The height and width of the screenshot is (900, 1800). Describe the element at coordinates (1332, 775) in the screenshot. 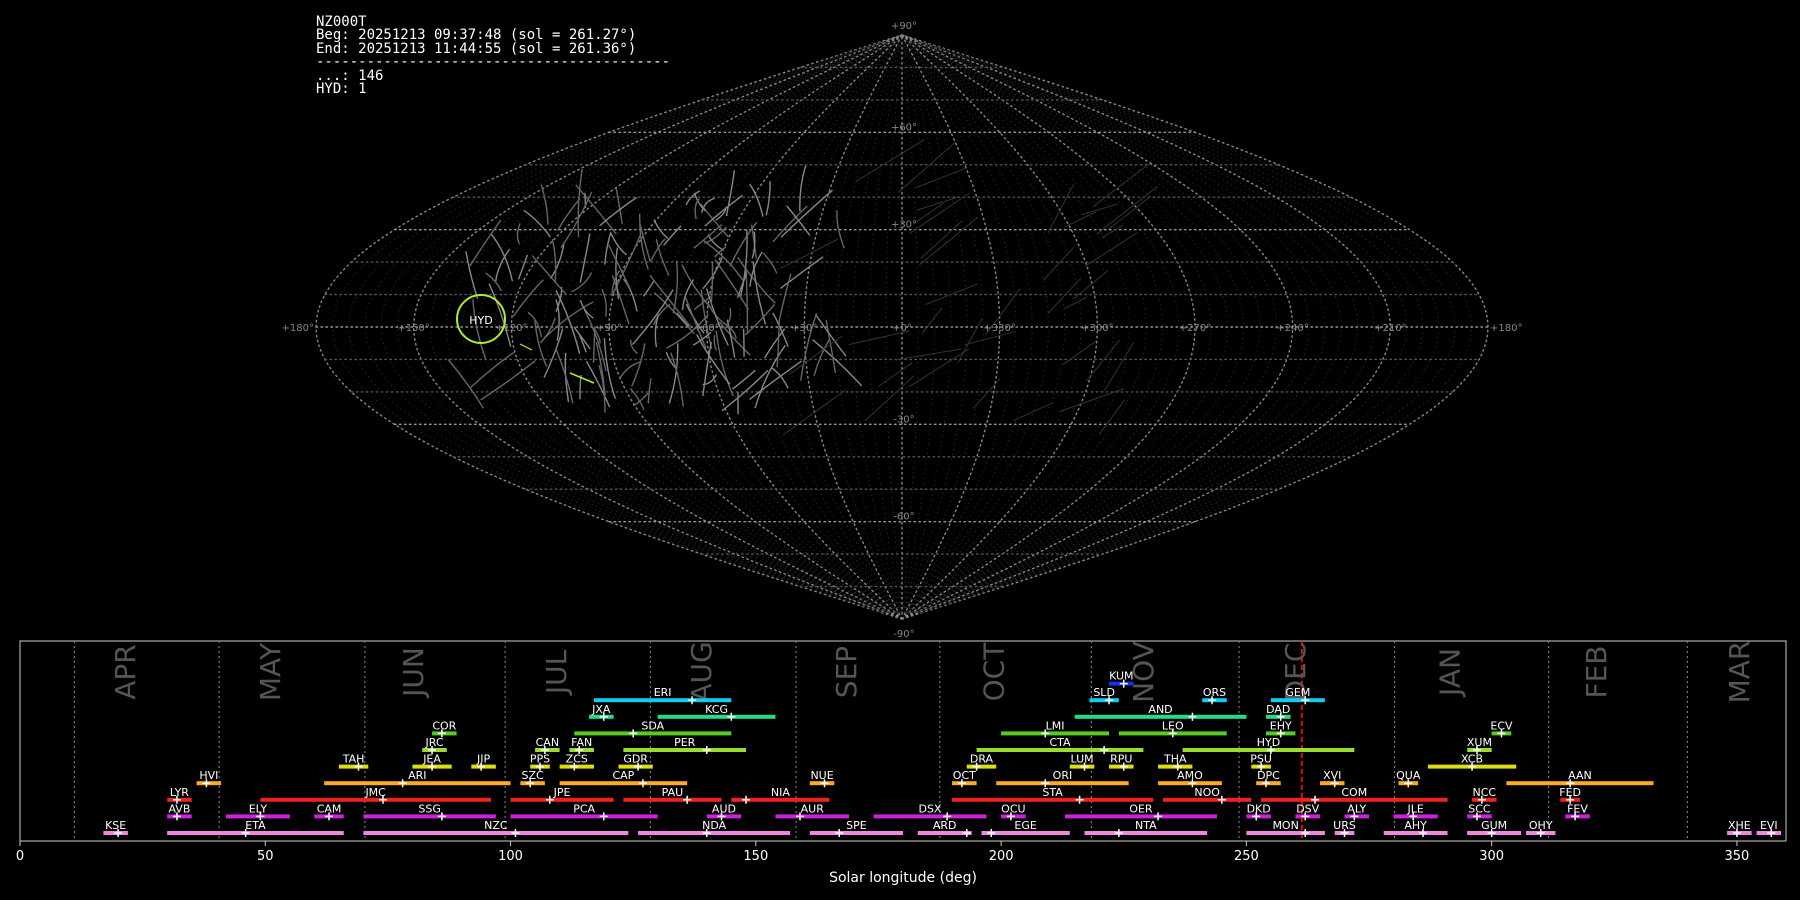

I see `shower-label: XVI` at that location.